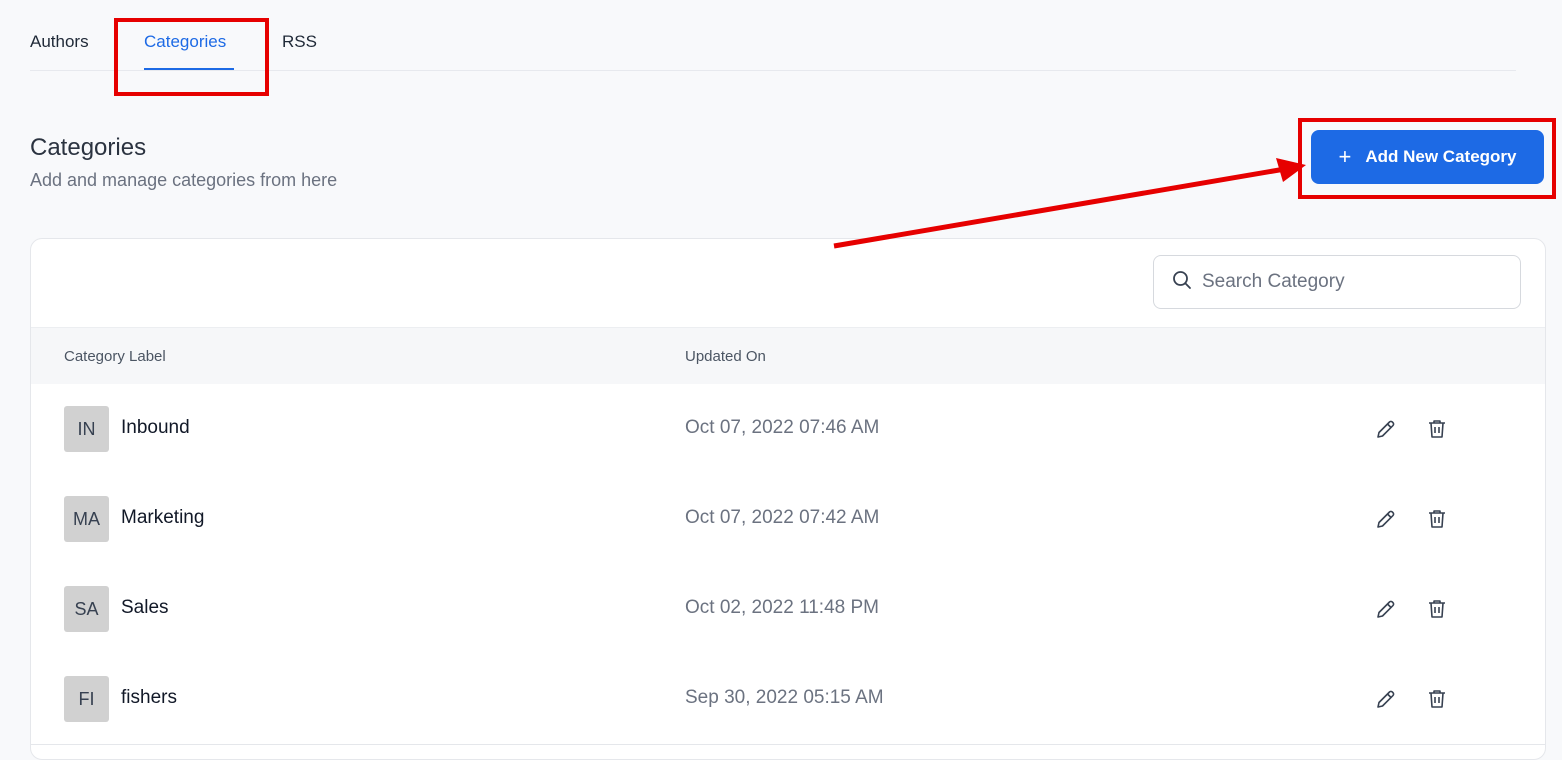 This screenshot has width=1562, height=760. I want to click on category-label: fishers, so click(149, 697).